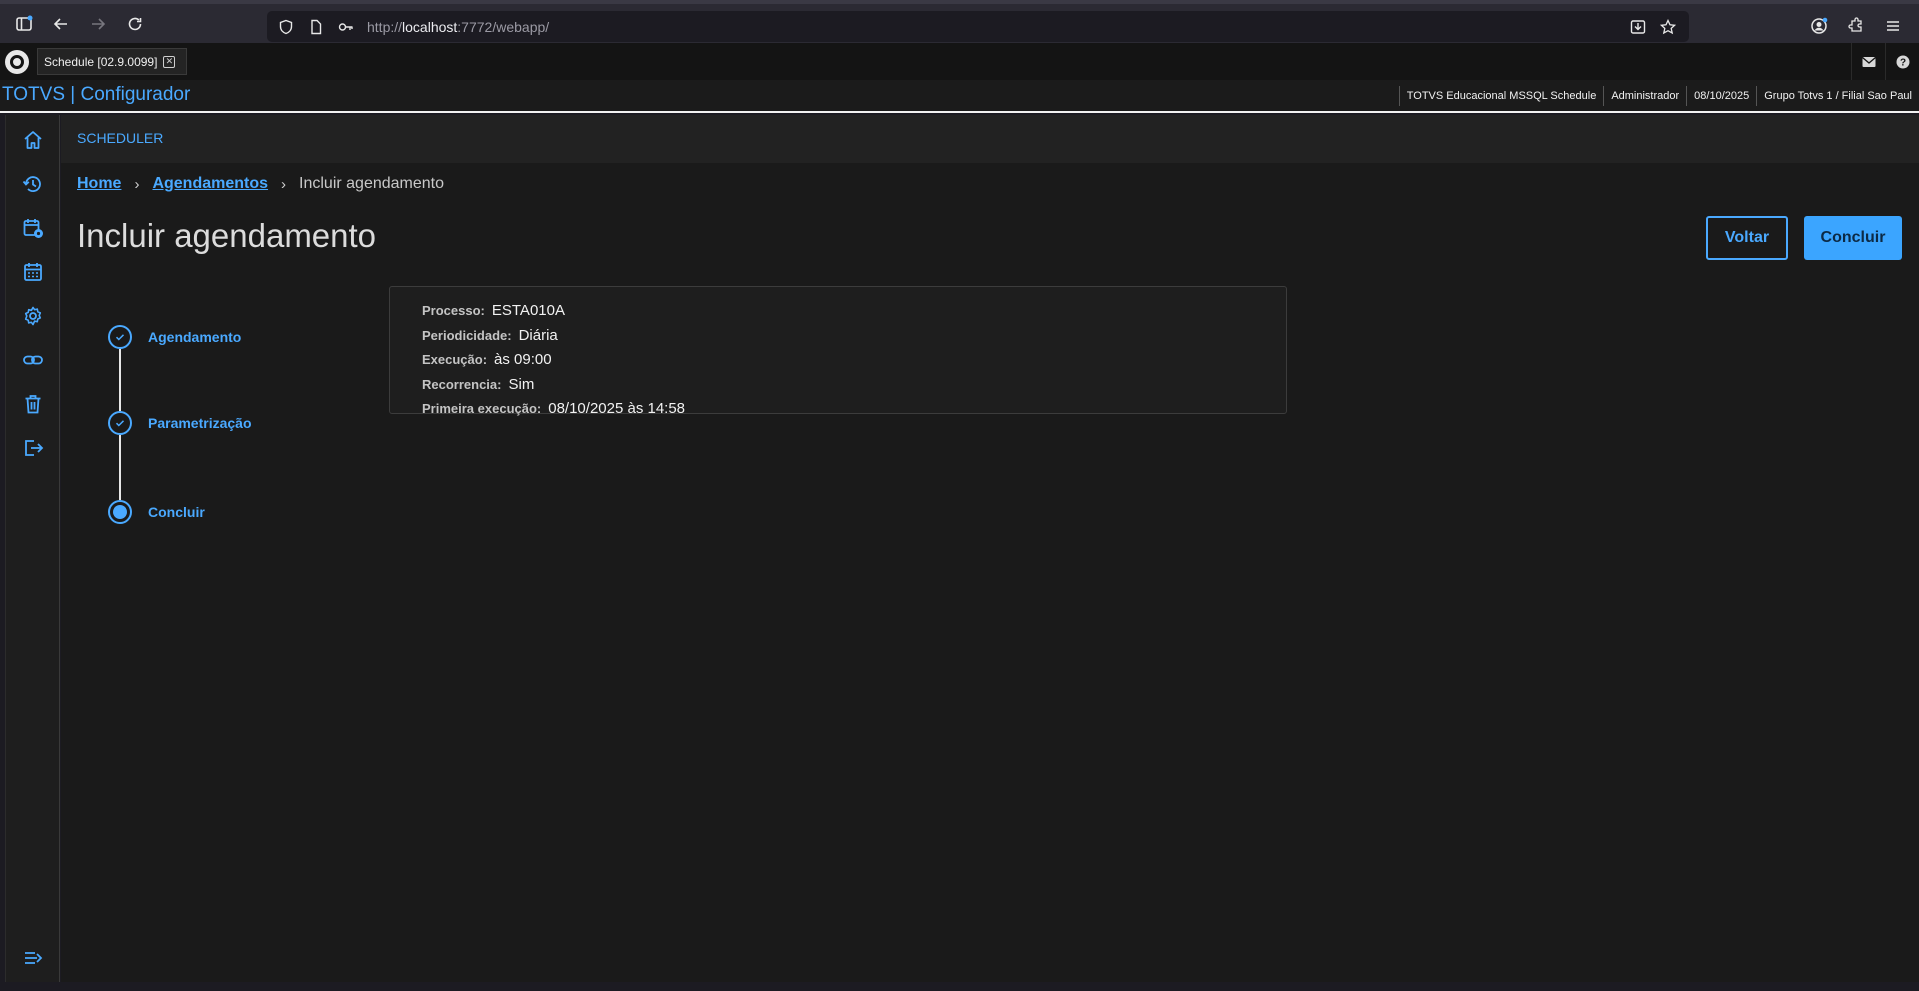 This screenshot has width=1919, height=991. What do you see at coordinates (1837, 96) in the screenshot?
I see `status-branch: Grupo Totvs 1 / Filial Sao Paul` at bounding box center [1837, 96].